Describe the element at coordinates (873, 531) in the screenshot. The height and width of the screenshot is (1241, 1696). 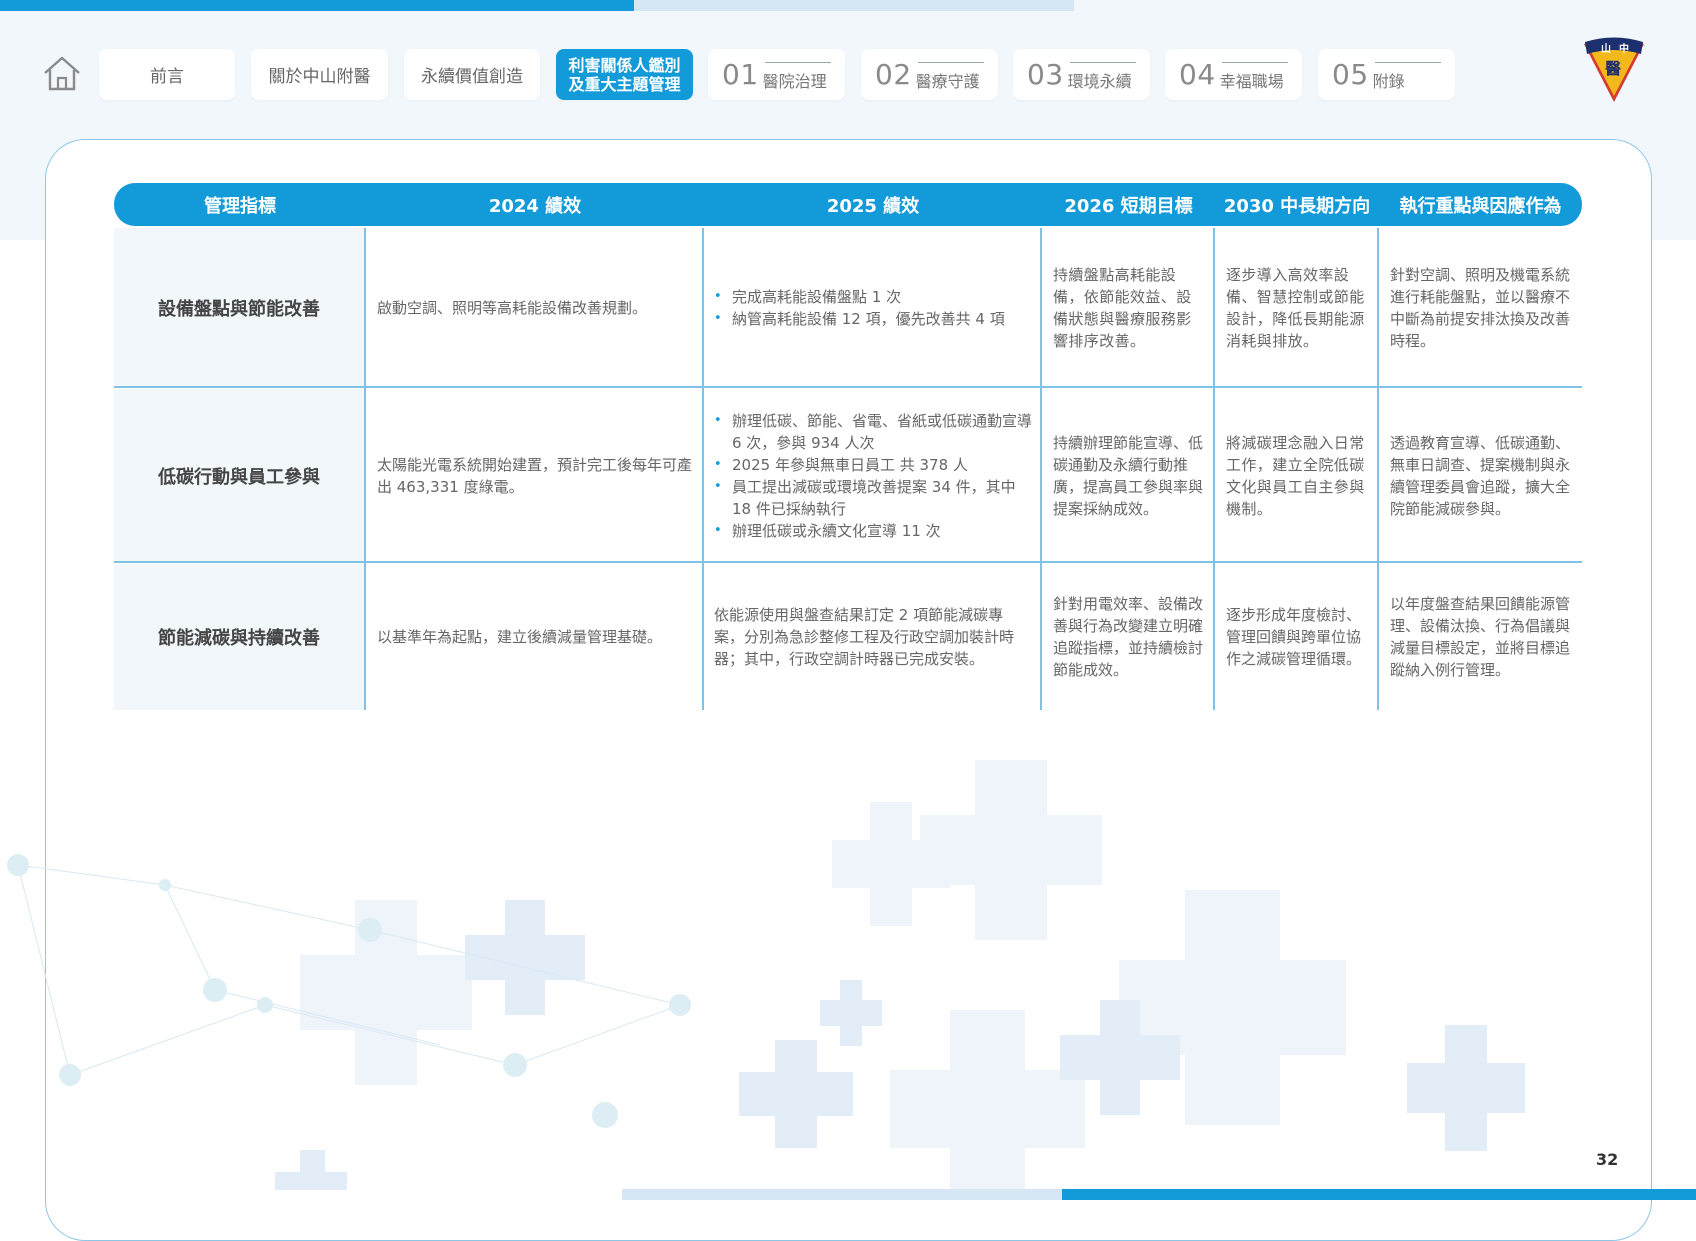
I see `list-item: 辦理低碳或永續文化宣導 11 次` at that location.